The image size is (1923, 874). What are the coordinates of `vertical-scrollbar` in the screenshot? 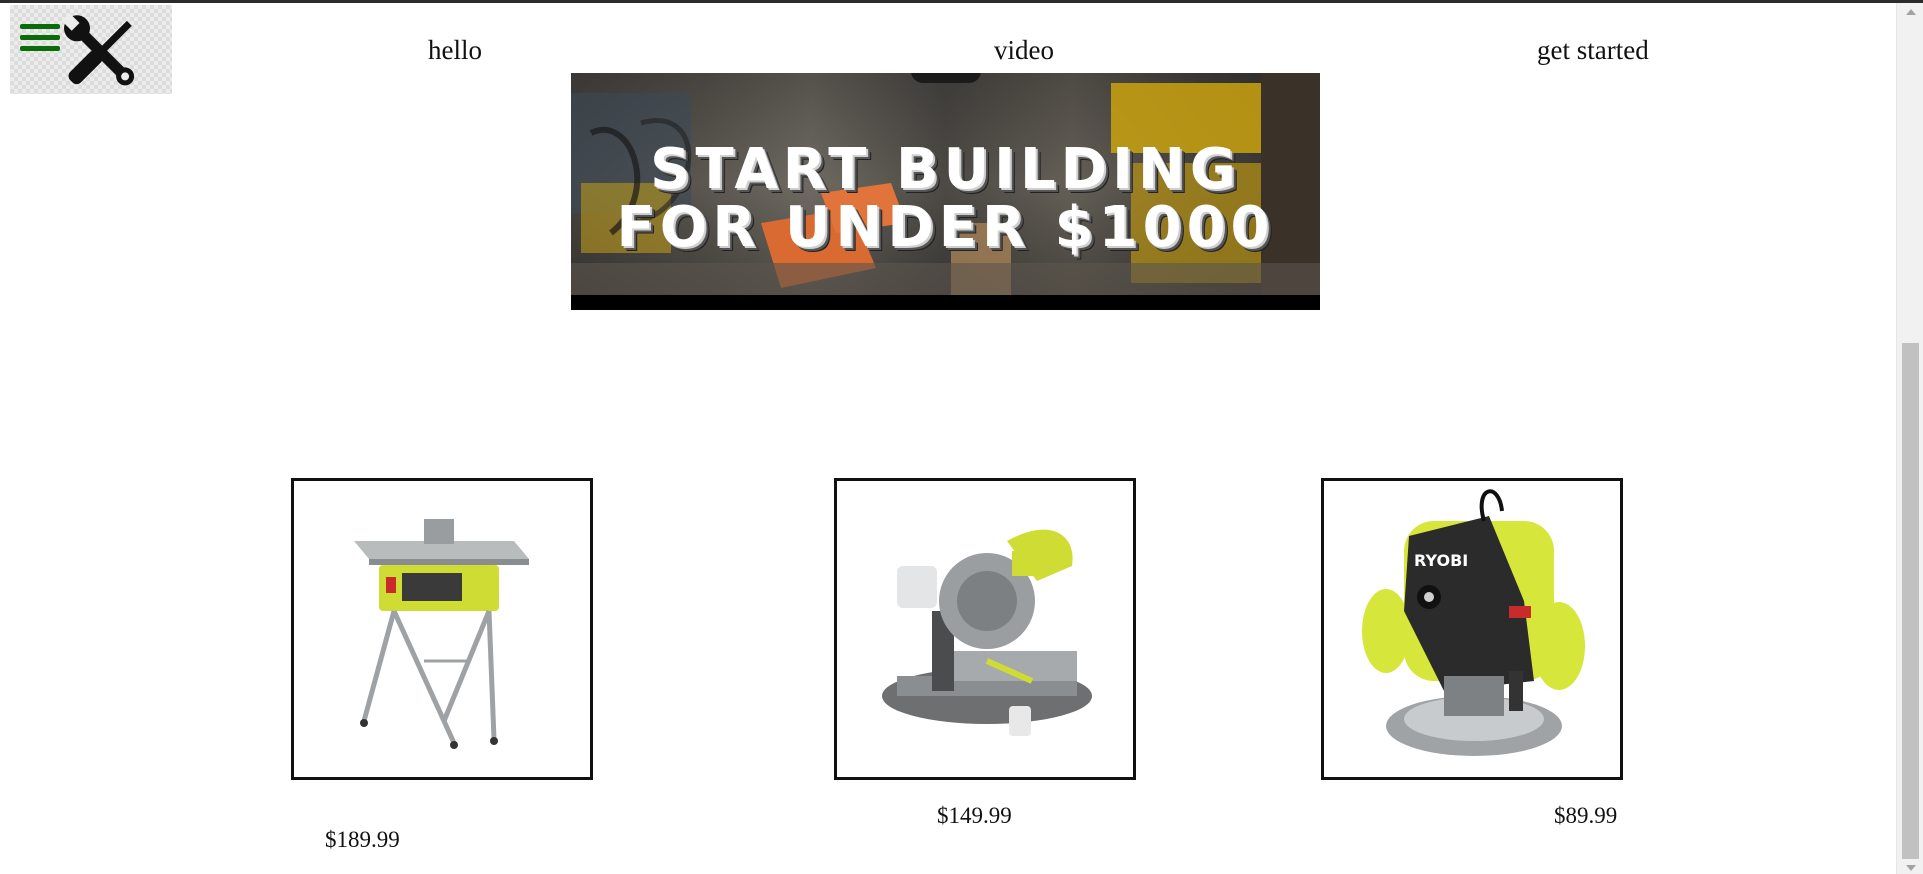 It's located at (1909, 438).